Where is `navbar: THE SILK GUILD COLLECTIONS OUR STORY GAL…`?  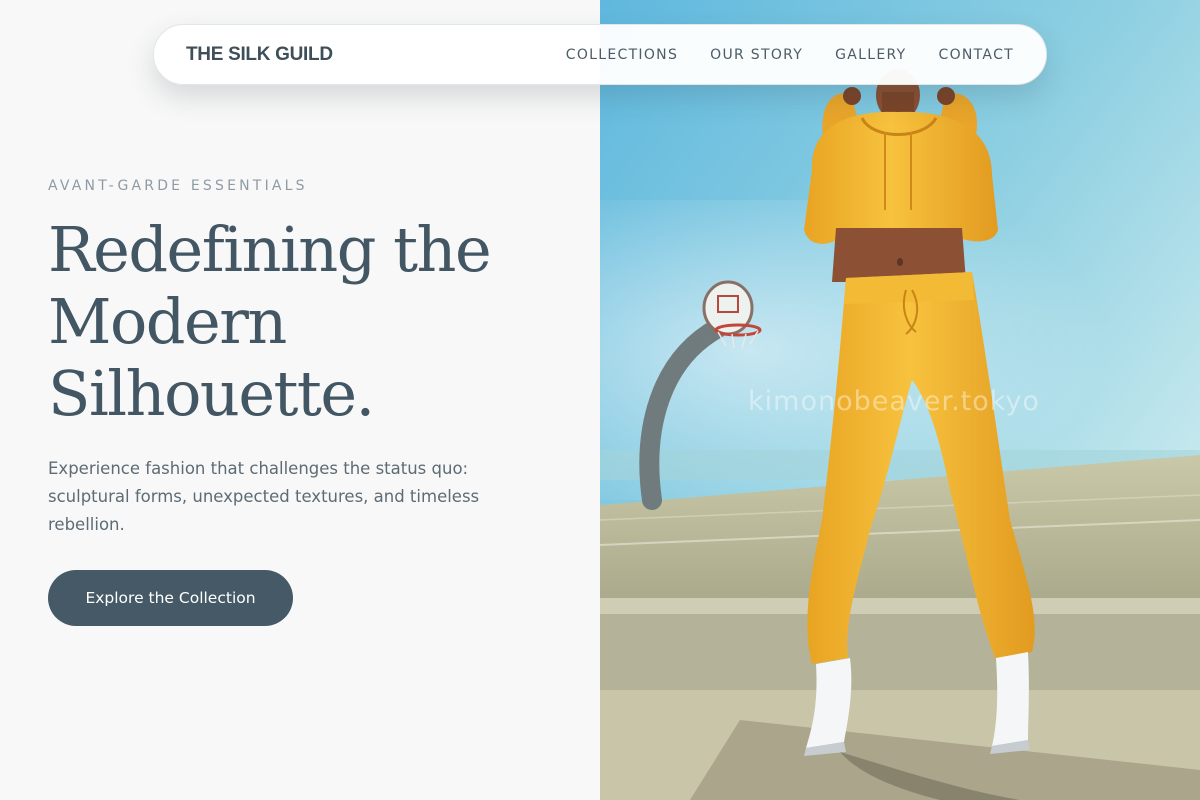 navbar: THE SILK GUILD COLLECTIONS OUR STORY GAL… is located at coordinates (600, 54).